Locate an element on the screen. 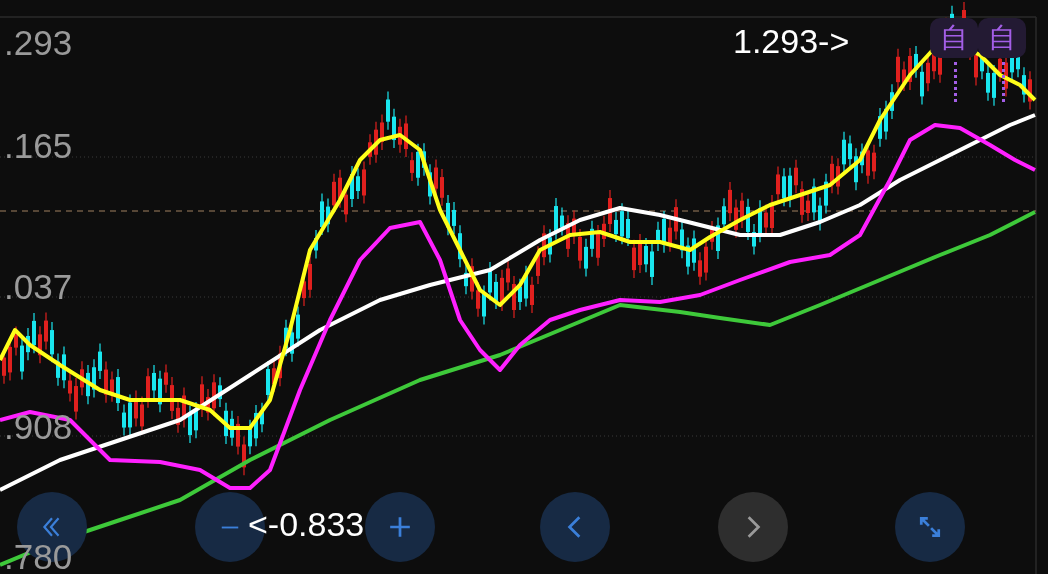  axis-label: .293 is located at coordinates (38, 42).